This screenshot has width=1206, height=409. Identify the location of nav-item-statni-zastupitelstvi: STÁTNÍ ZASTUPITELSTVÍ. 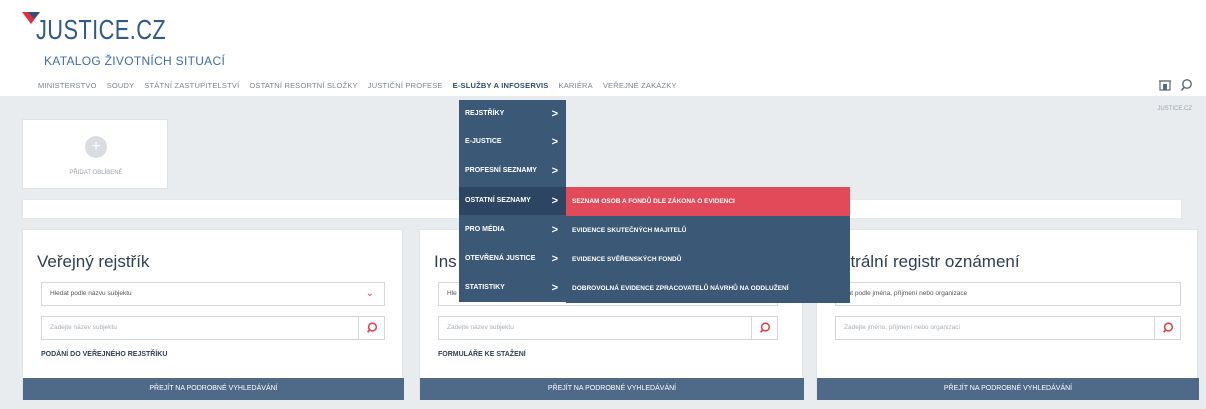
(191, 88).